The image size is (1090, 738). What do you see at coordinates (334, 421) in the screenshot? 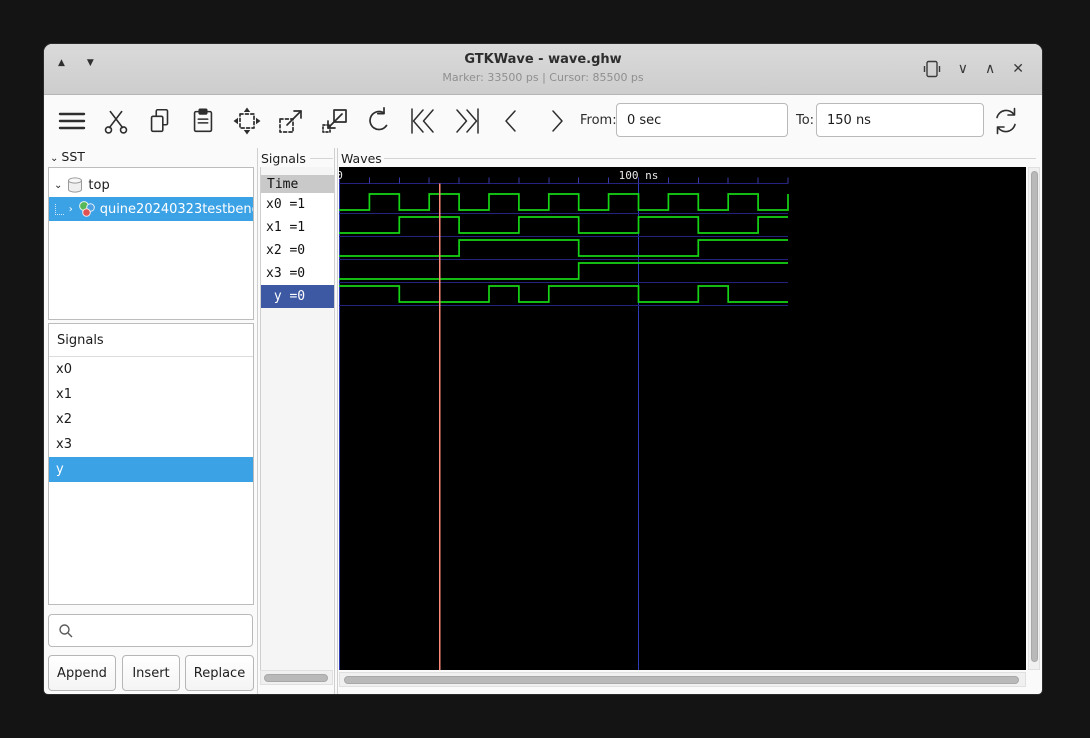
I see `mid-splitter-a` at bounding box center [334, 421].